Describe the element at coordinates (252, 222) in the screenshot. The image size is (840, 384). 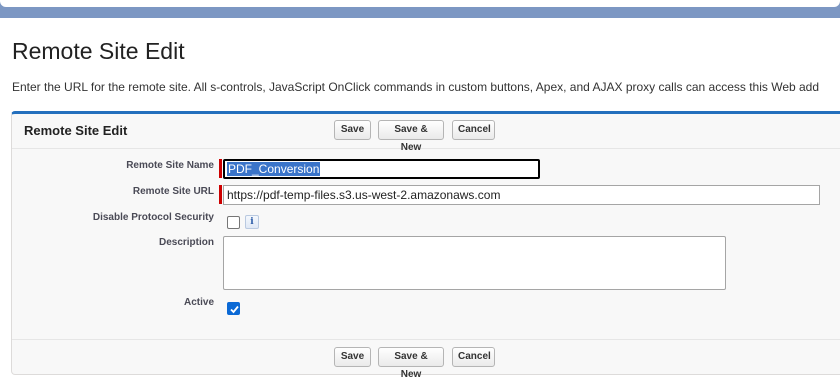
I see `info-icon: i` at that location.